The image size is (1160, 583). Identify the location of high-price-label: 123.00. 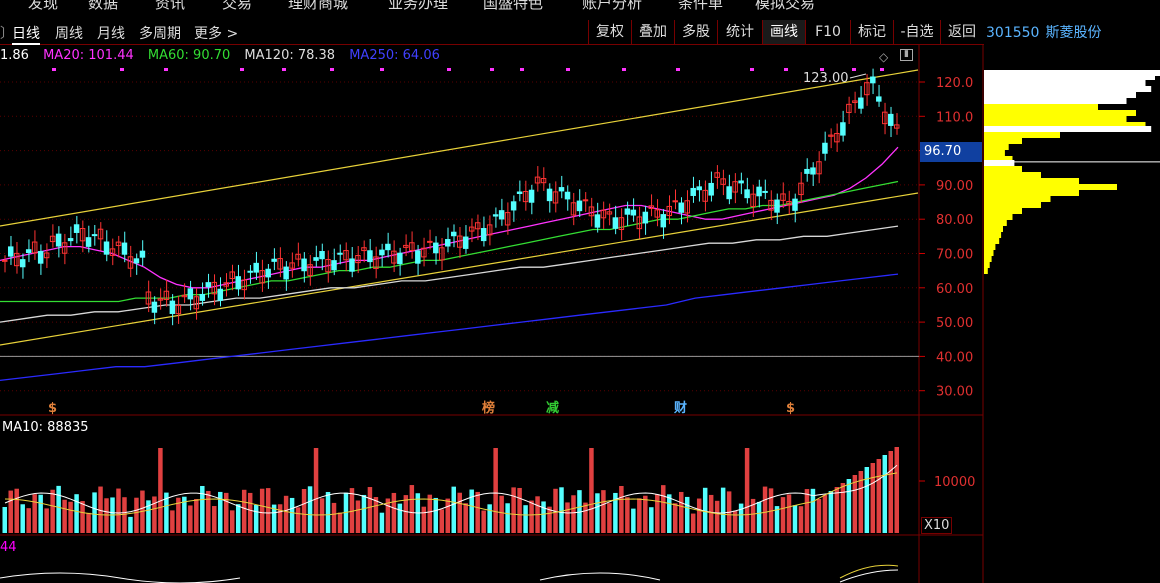
(826, 78).